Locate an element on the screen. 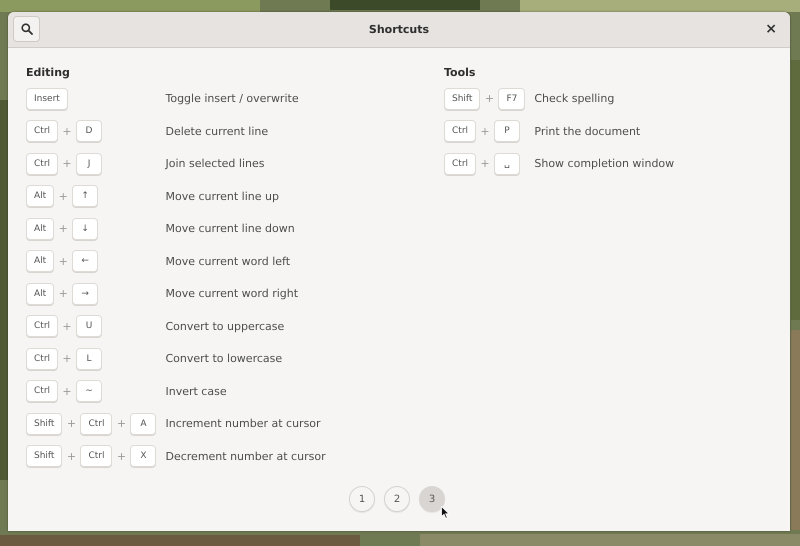  key-cap: ␣ is located at coordinates (507, 163).